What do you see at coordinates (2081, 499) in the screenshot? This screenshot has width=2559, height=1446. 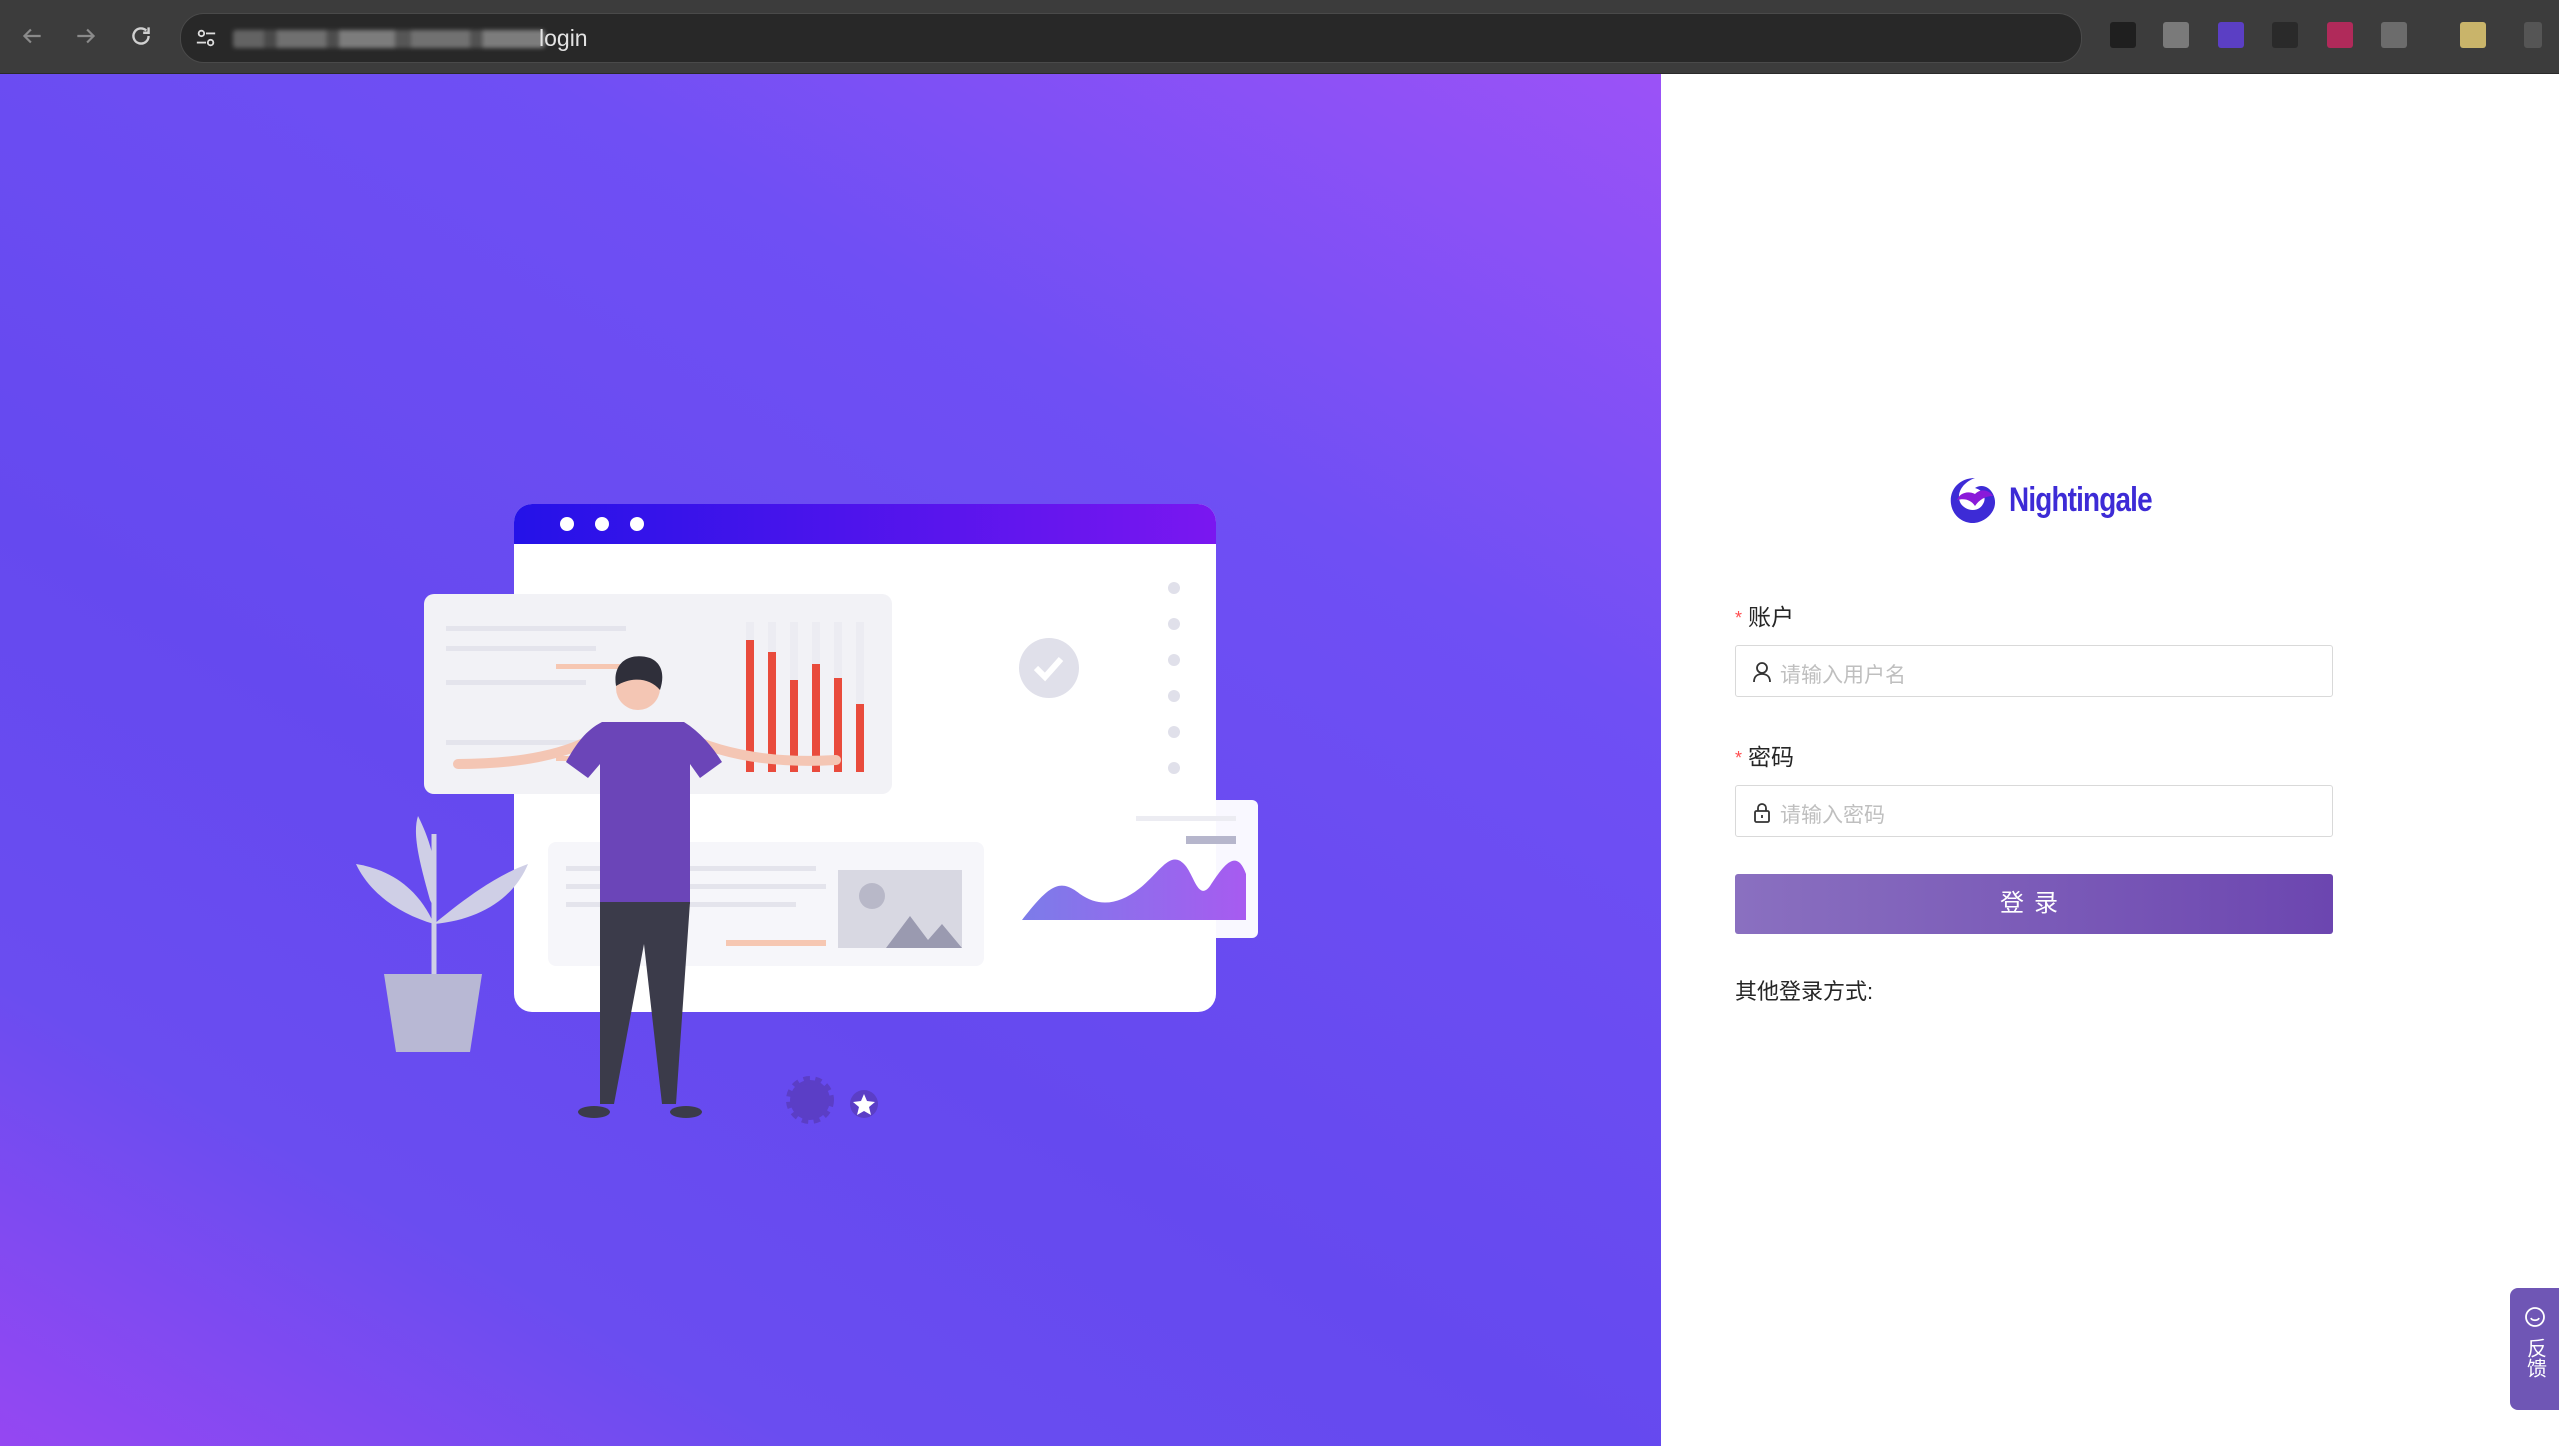 I see `brand-name: Nightingale` at bounding box center [2081, 499].